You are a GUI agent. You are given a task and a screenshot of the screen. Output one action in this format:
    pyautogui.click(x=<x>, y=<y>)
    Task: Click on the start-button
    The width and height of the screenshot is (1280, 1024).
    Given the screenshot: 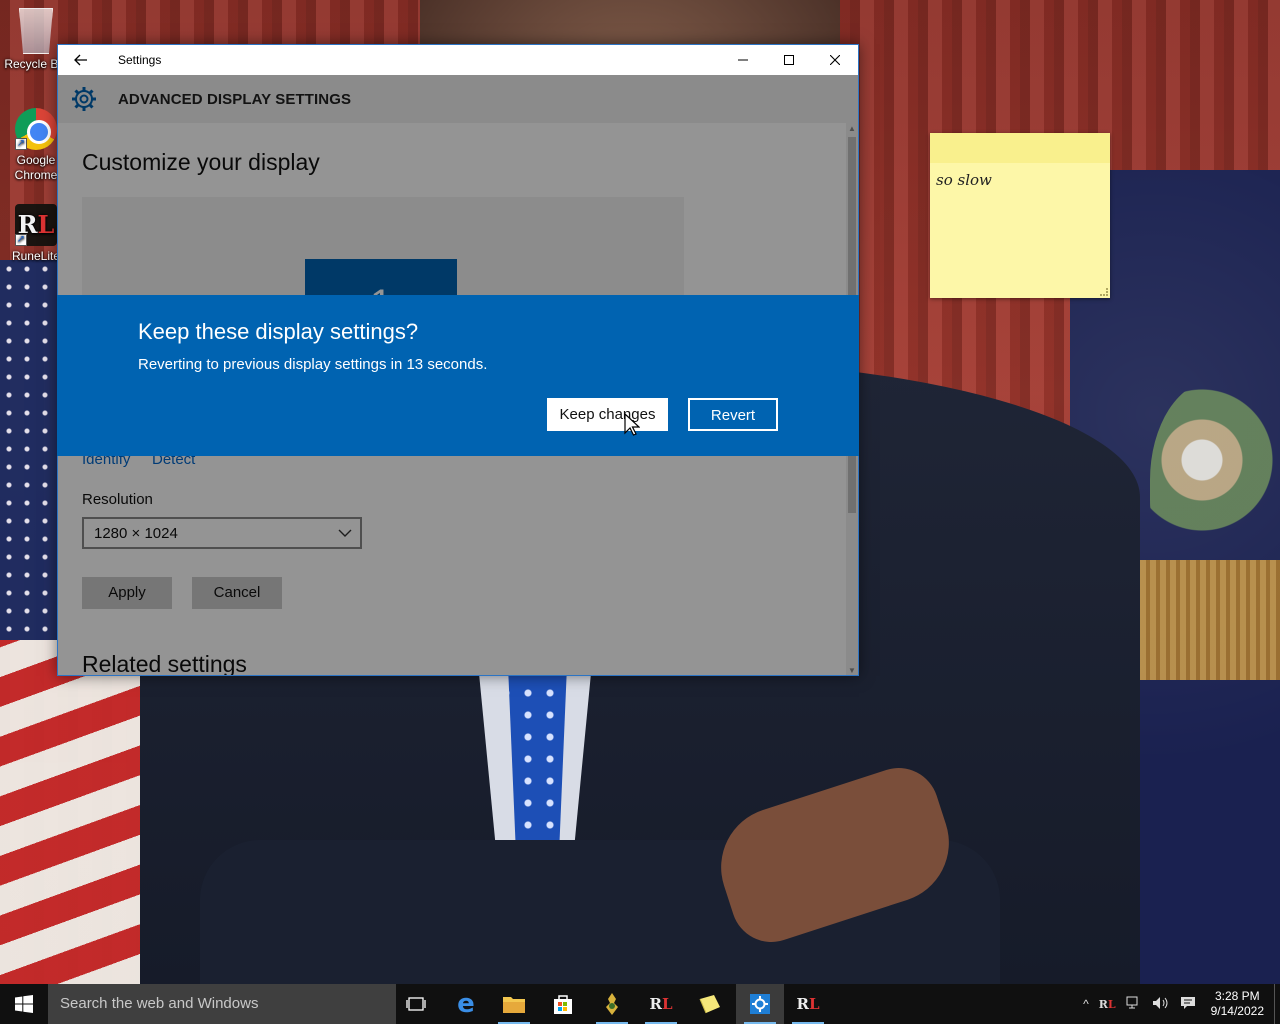 What is the action you would take?
    pyautogui.click(x=24, y=1004)
    